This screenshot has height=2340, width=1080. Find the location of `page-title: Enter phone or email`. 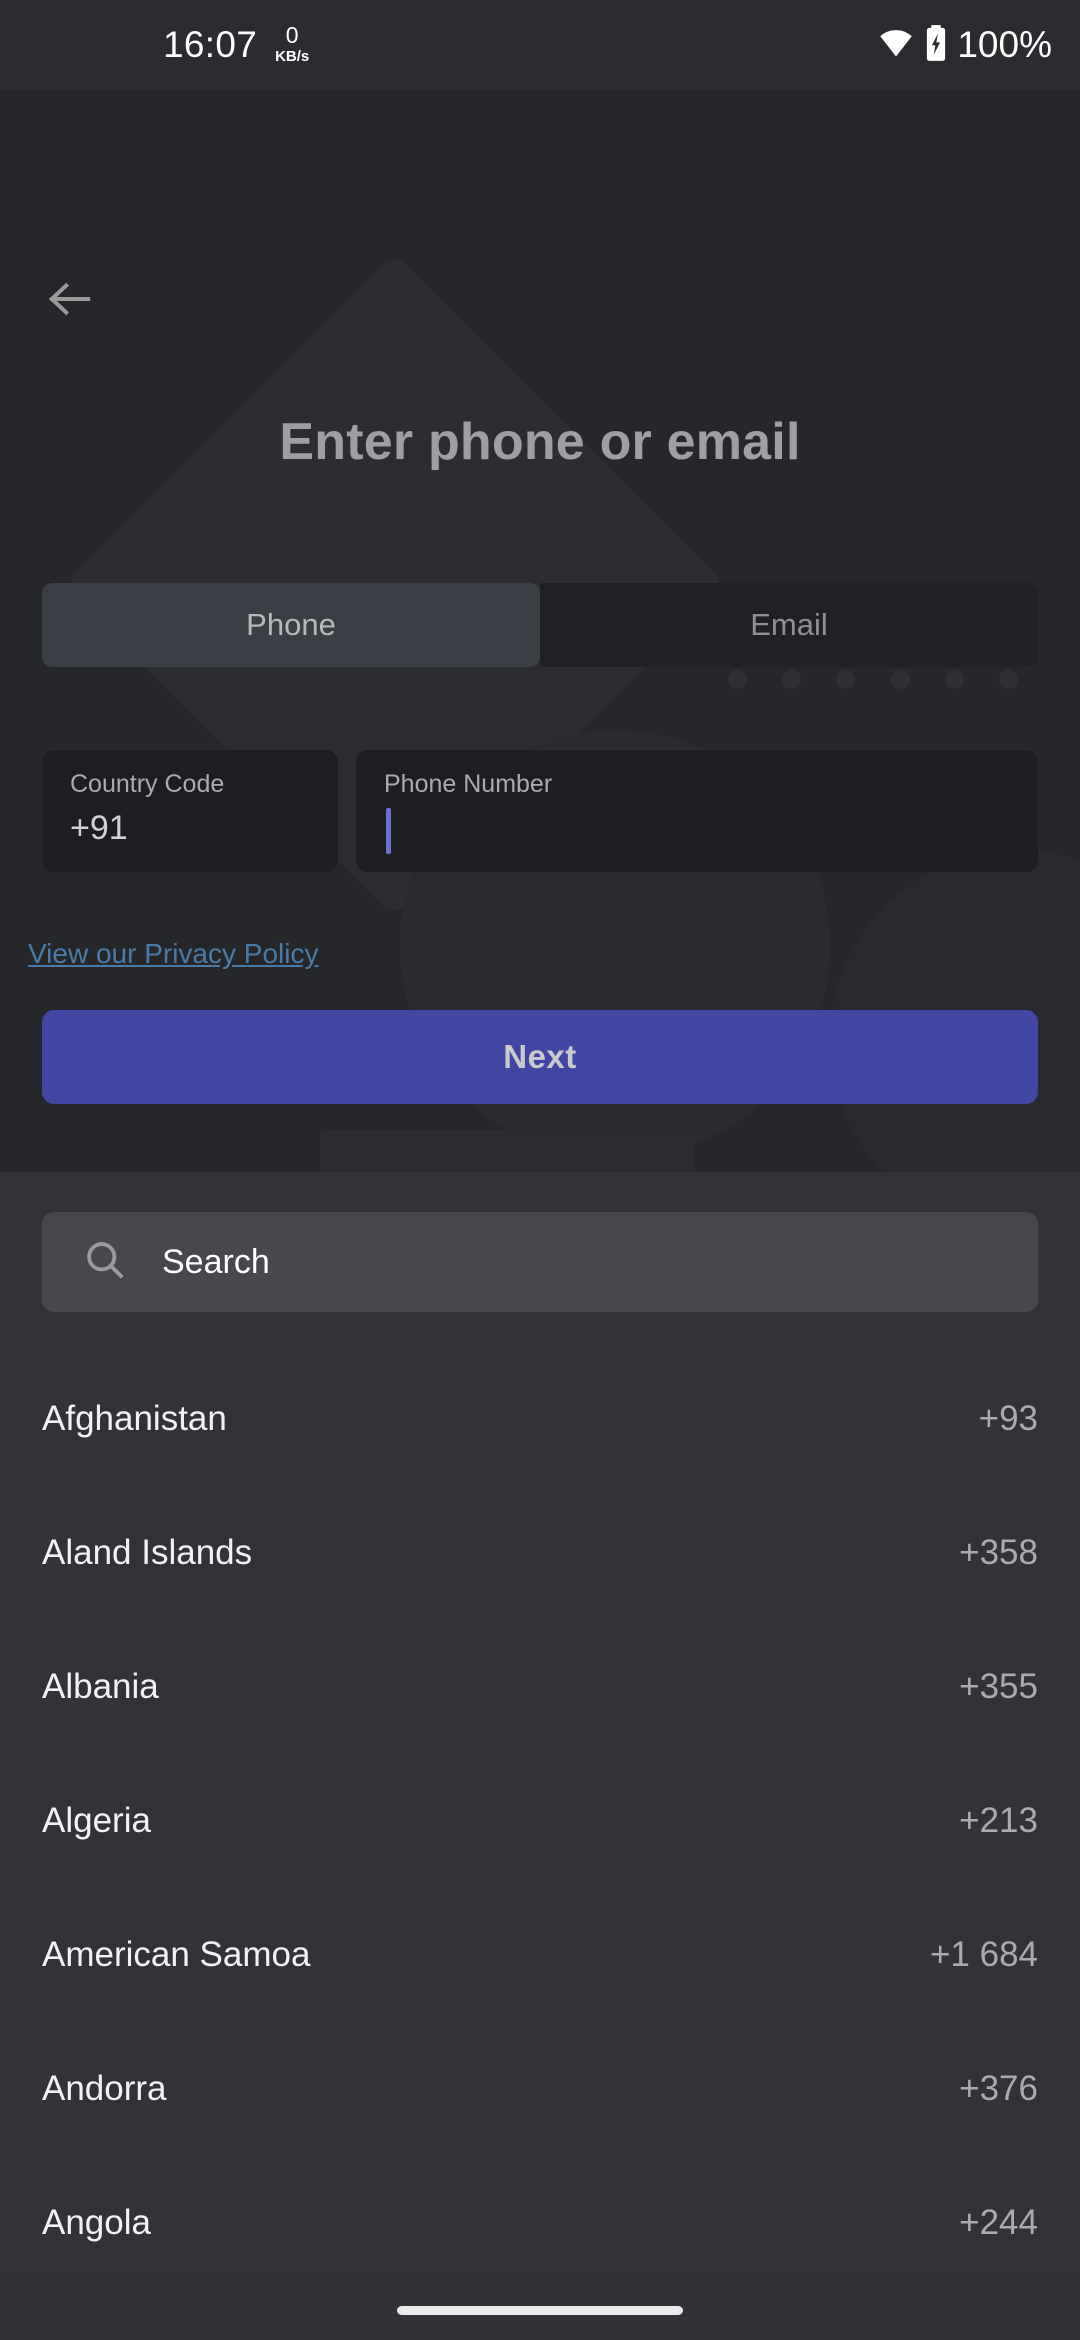

page-title: Enter phone or email is located at coordinates (540, 442).